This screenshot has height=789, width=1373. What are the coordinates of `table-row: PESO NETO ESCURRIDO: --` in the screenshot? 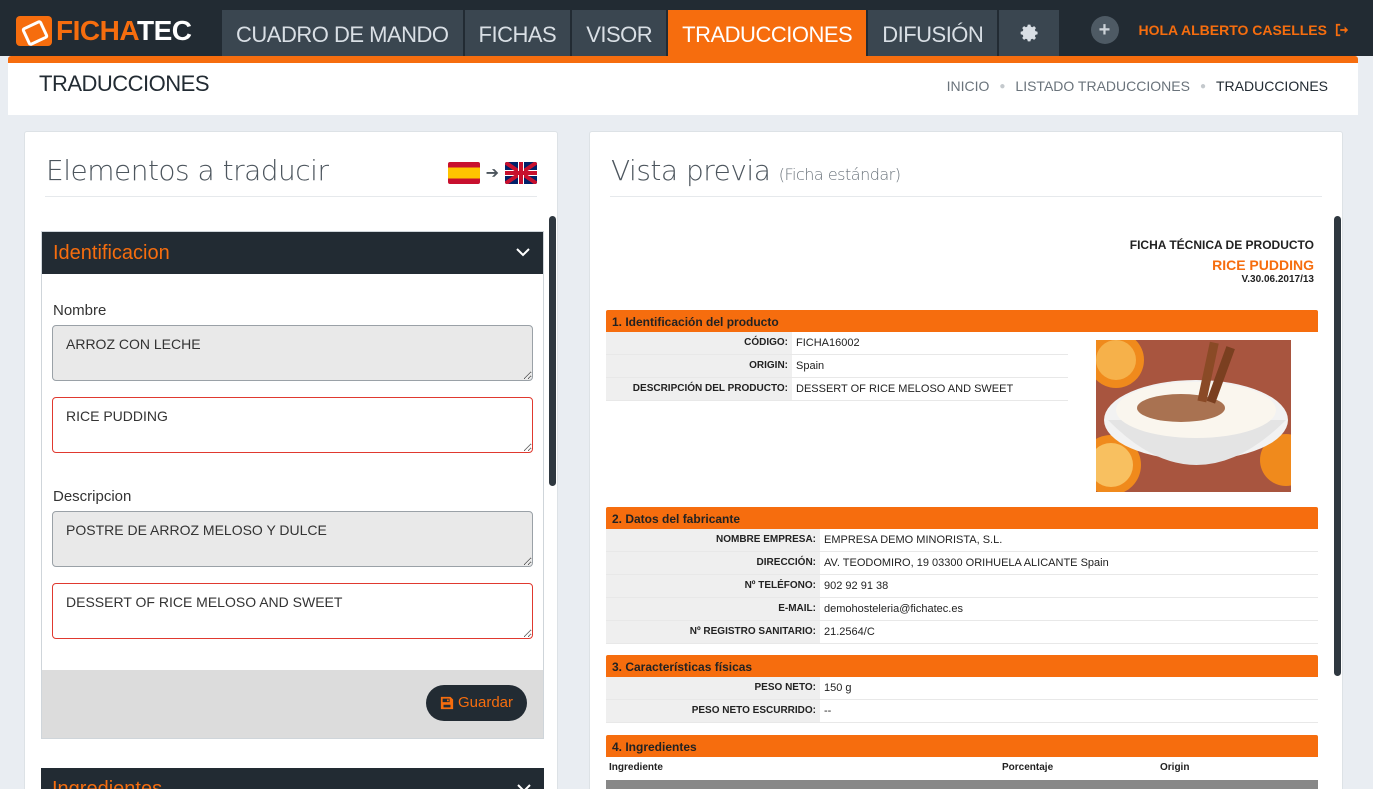 It's located at (962, 711).